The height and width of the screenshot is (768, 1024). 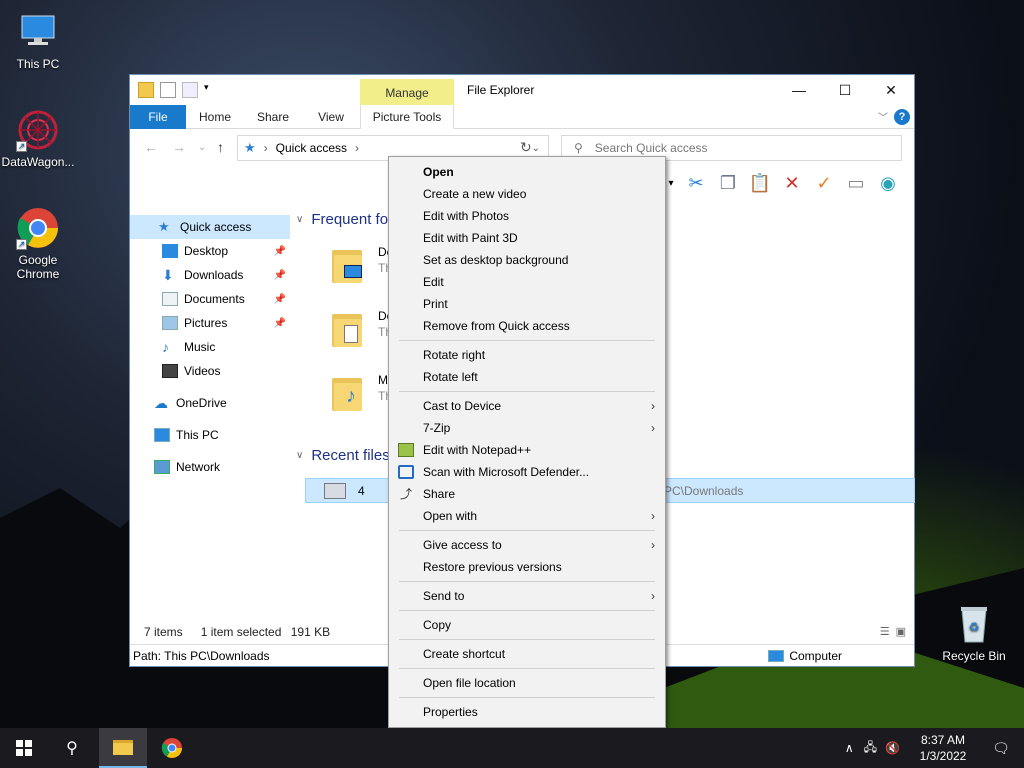 I want to click on breadcrumb-quick-access: Quick access, so click(x=311, y=148).